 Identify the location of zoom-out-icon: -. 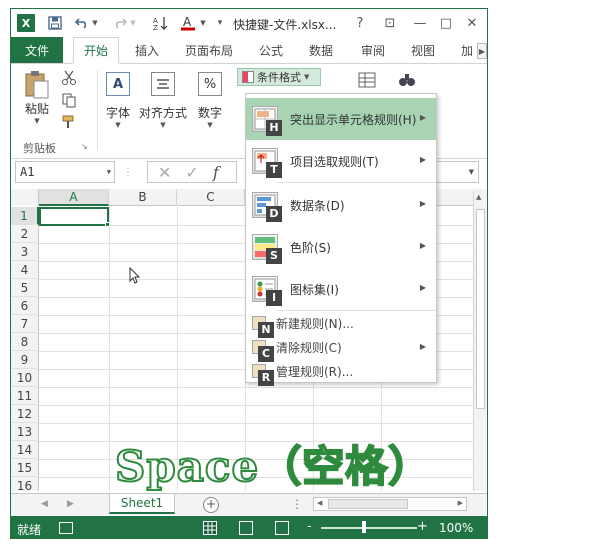
(309, 526).